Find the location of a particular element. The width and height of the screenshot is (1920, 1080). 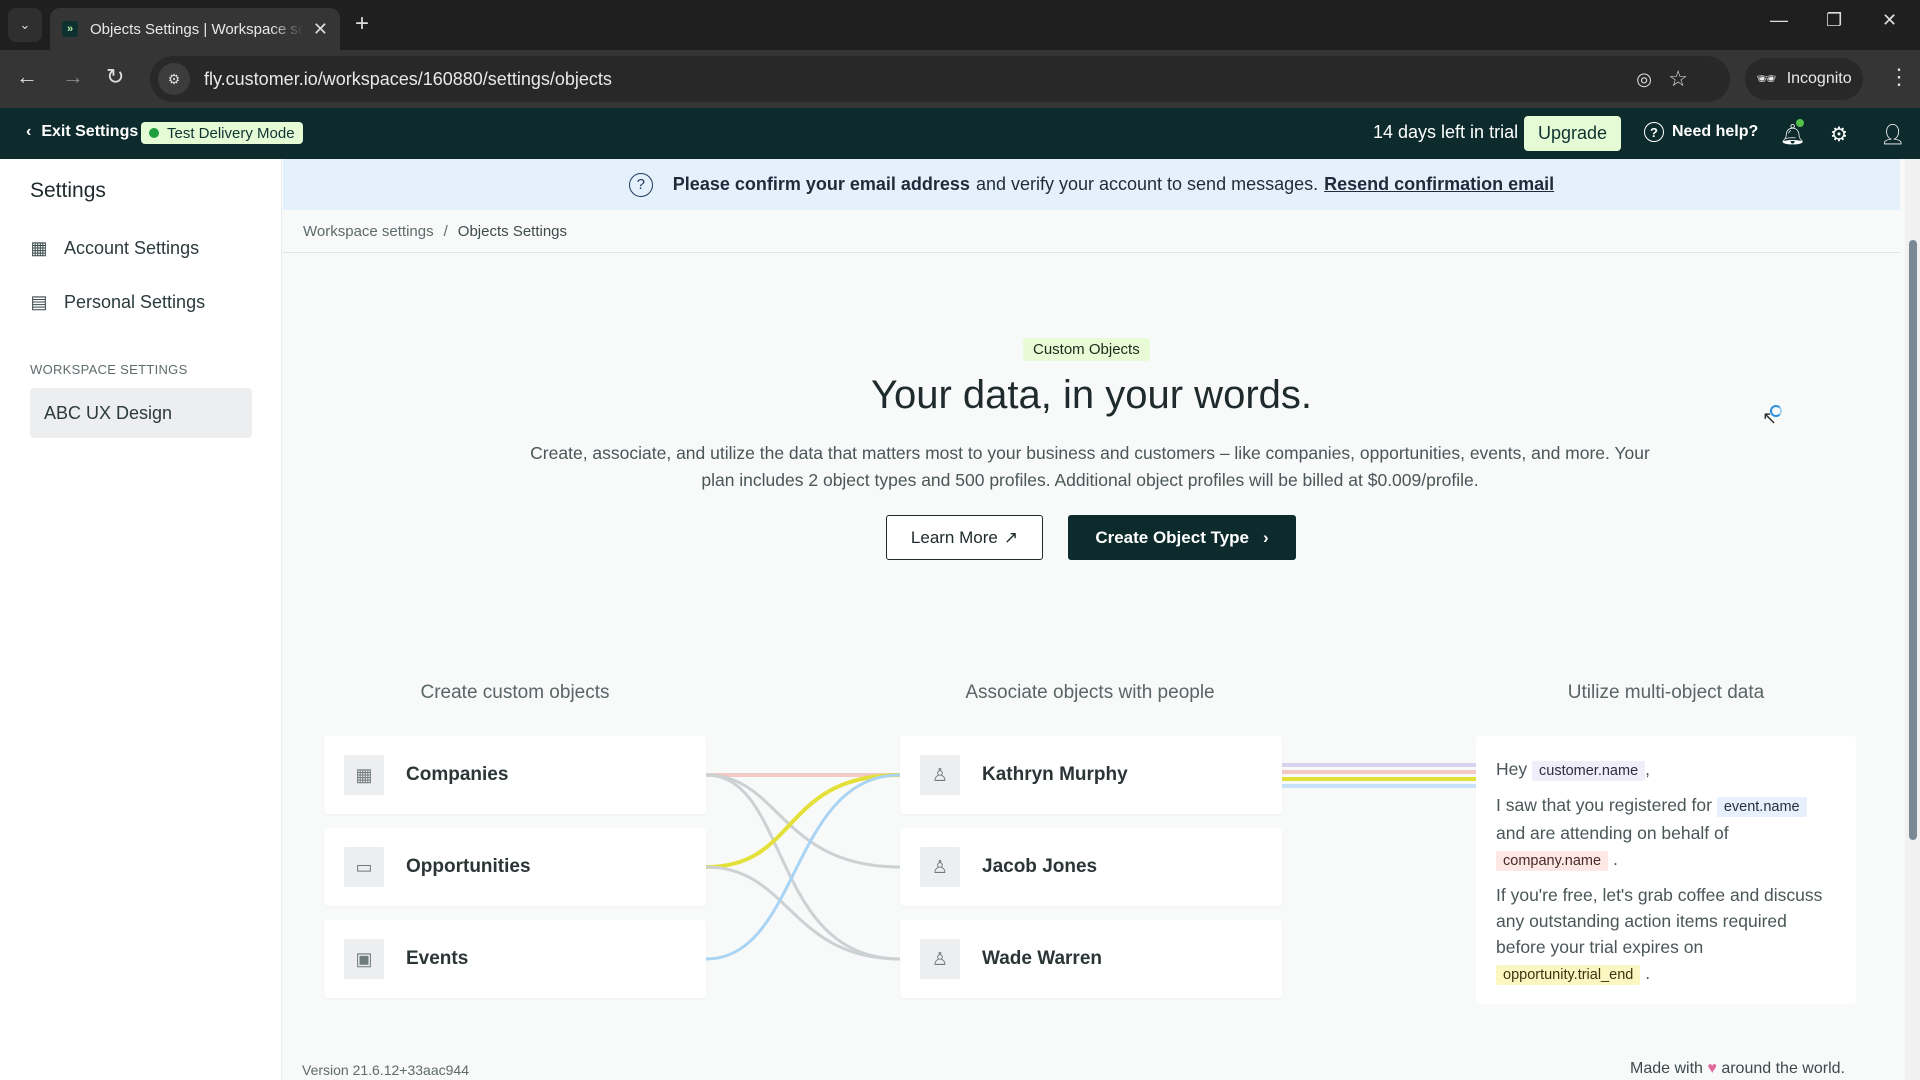

eye-off-icon: ◎ is located at coordinates (1644, 79).